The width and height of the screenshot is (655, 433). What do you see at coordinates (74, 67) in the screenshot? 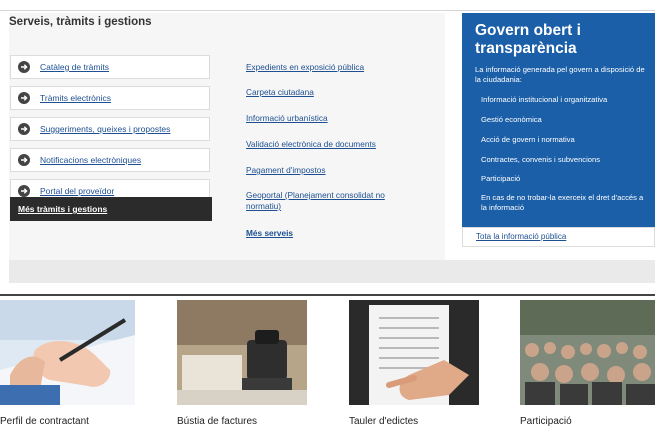
I see `service-box-label: Catàleg de tràmits` at bounding box center [74, 67].